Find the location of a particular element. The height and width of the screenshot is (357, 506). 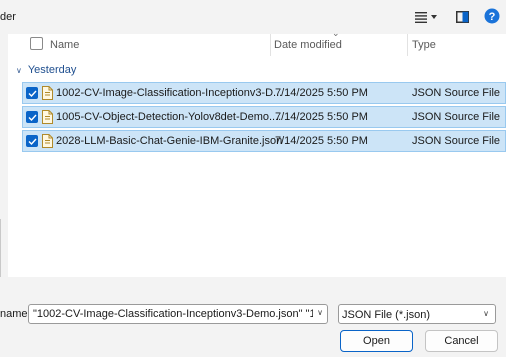

filename-input is located at coordinates (171, 314).